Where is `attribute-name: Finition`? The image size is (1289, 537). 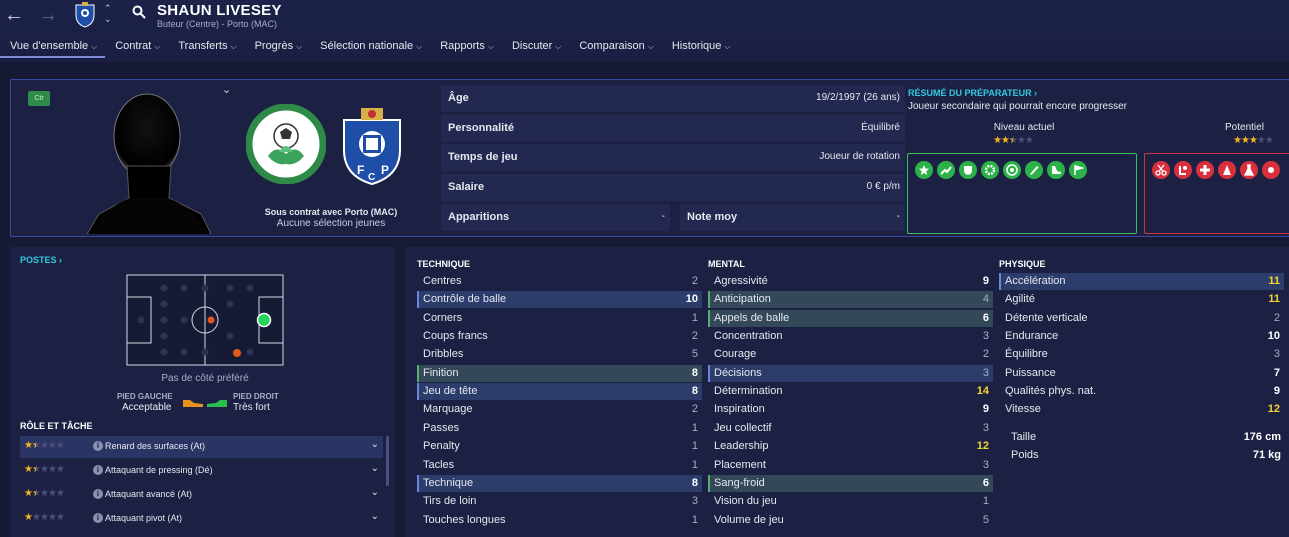 attribute-name: Finition is located at coordinates (441, 372).